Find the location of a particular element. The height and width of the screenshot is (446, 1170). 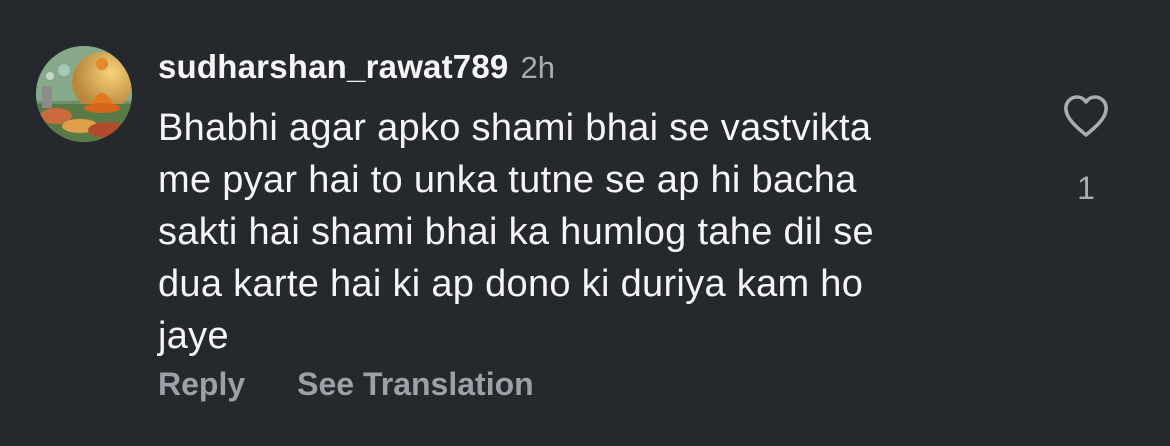

avatar-image is located at coordinates (84, 94).